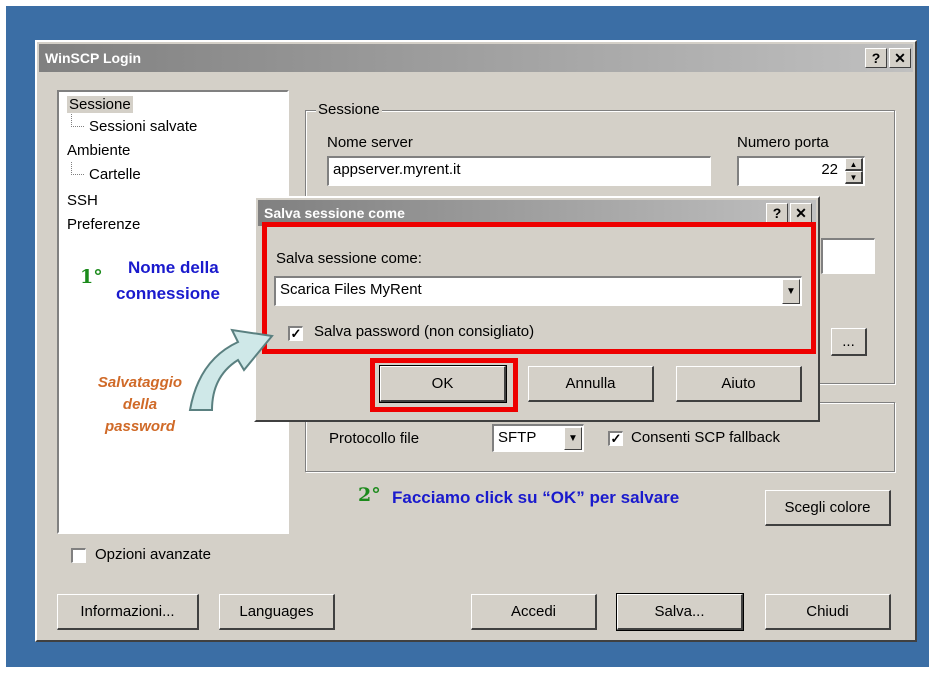 This screenshot has width=935, height=673. What do you see at coordinates (100, 104) in the screenshot?
I see `tree-item-sessione: Sessione` at bounding box center [100, 104].